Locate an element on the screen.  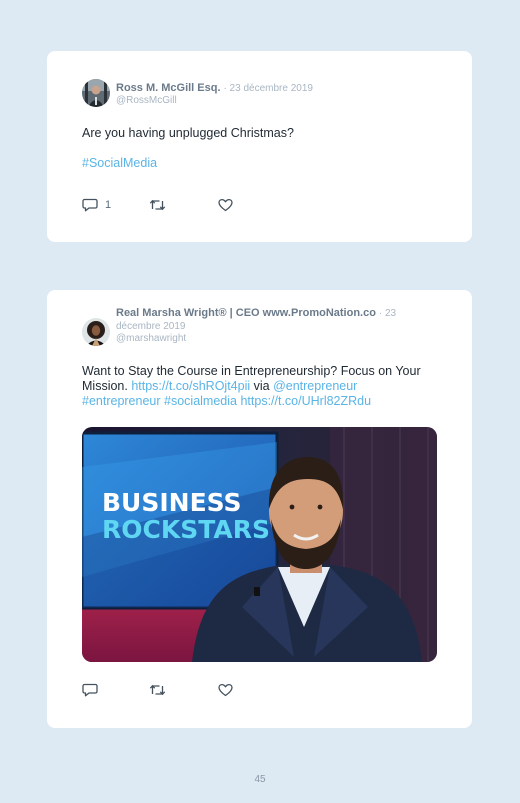
author-handle: @RossMcGill is located at coordinates (268, 101).